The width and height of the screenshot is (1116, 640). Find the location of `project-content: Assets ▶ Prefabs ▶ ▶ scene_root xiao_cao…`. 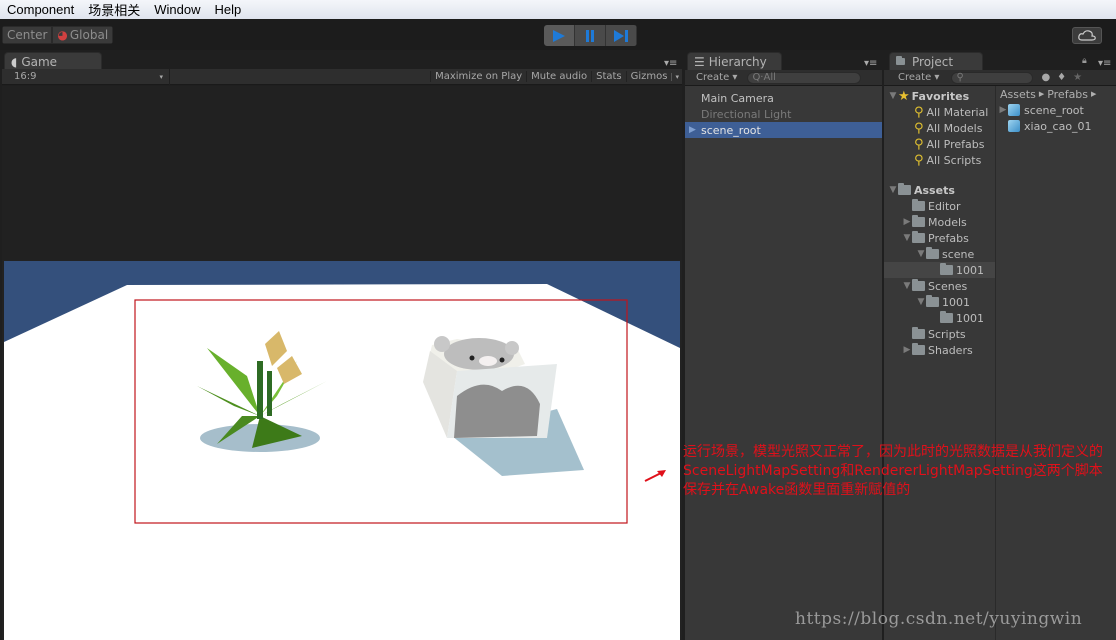

project-content: Assets ▶ Prefabs ▶ ▶ scene_root xiao_cao… is located at coordinates (1056, 363).